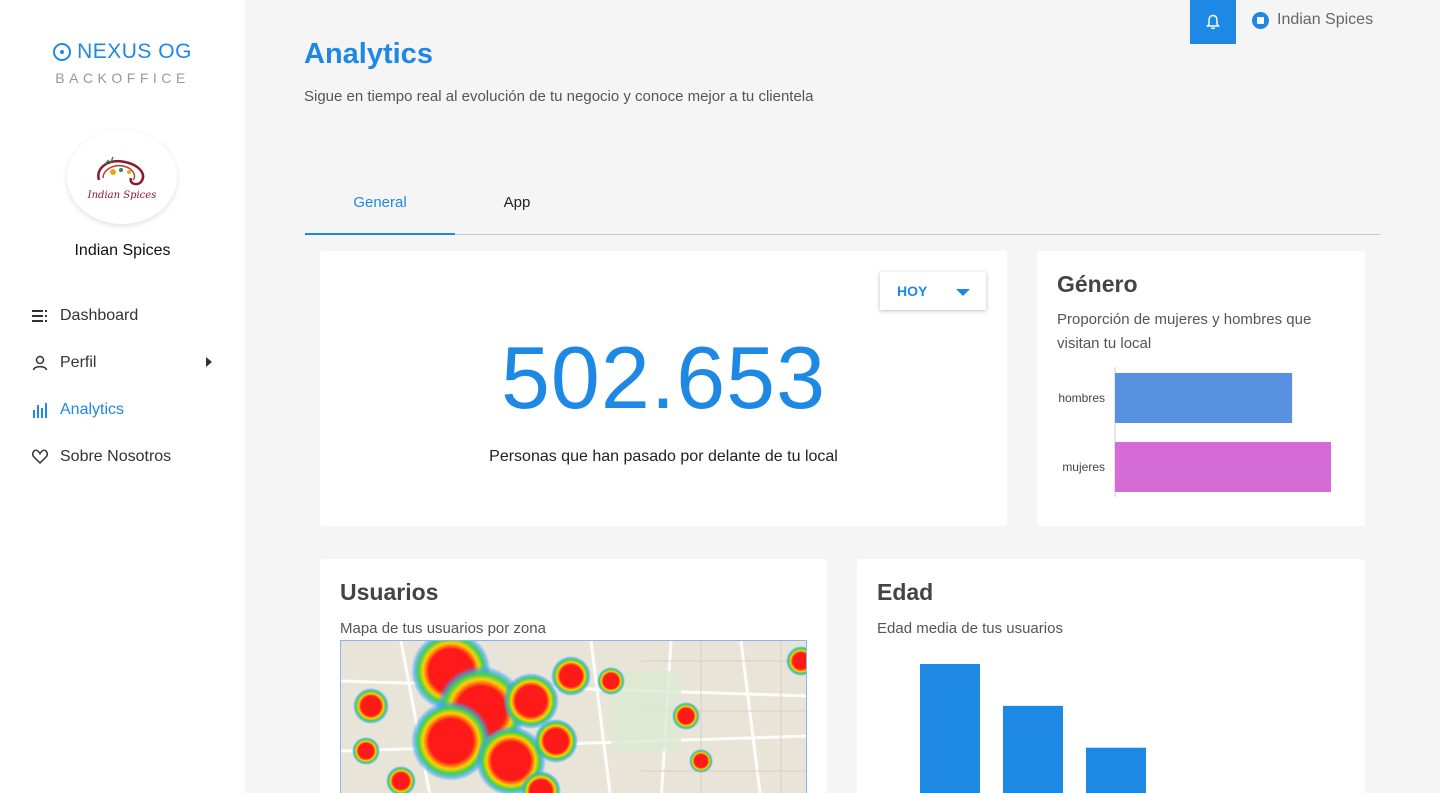 The image size is (1440, 793). I want to click on users-heatmap, so click(573, 716).